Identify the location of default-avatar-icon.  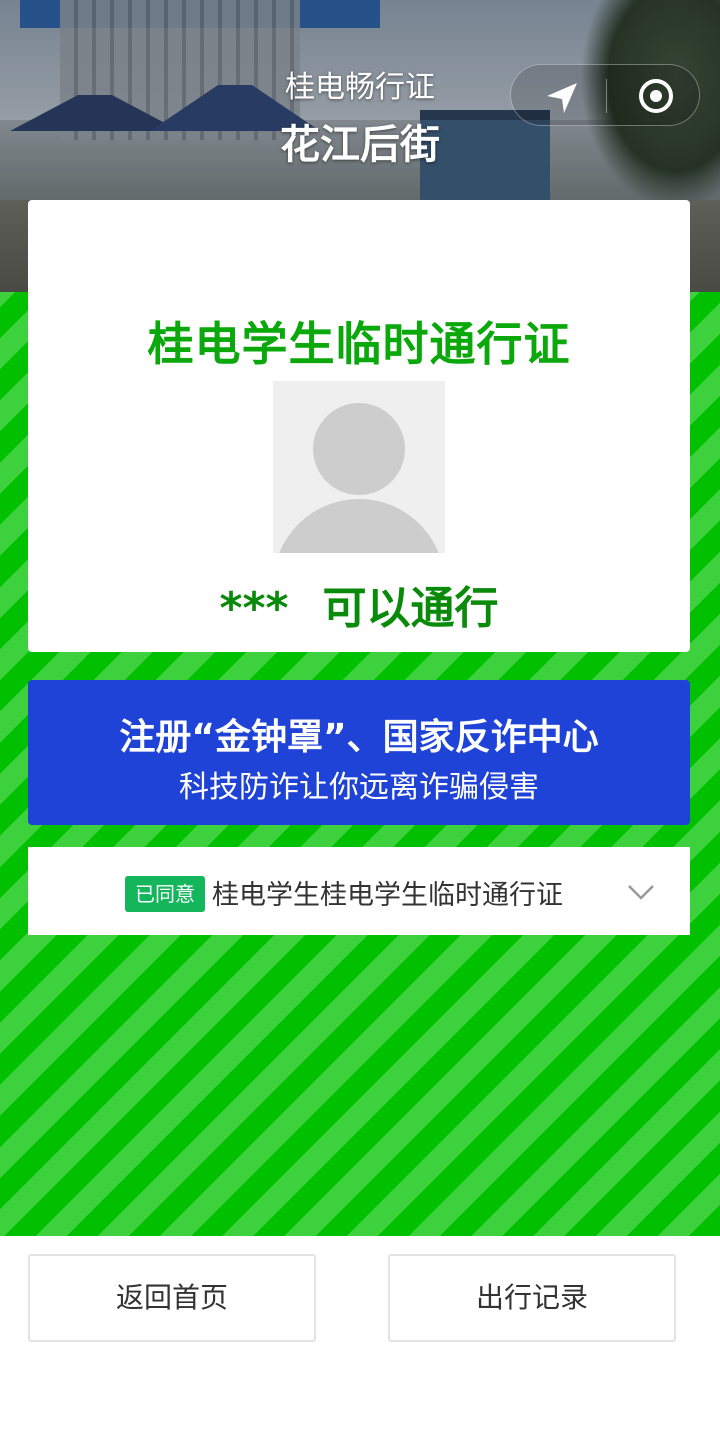
(359, 467).